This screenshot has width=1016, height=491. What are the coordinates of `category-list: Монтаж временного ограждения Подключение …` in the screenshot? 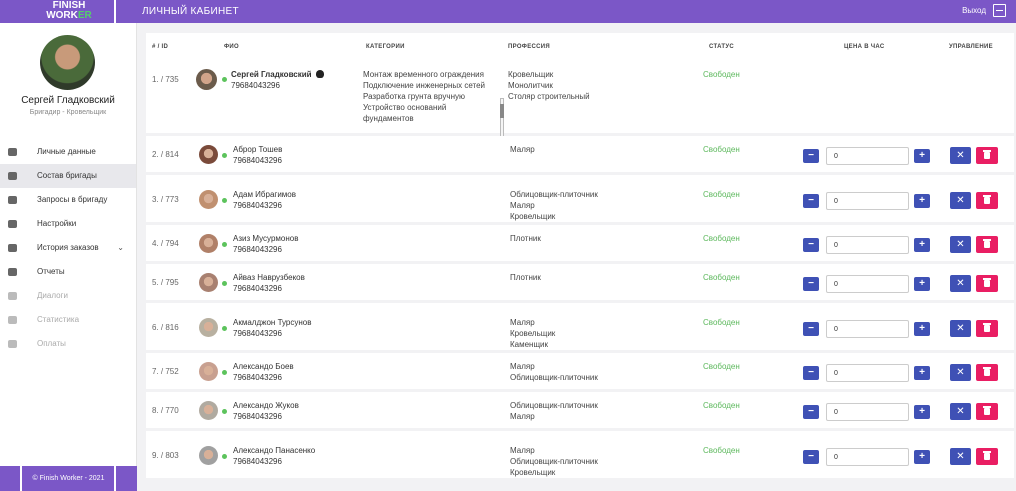 It's located at (424, 96).